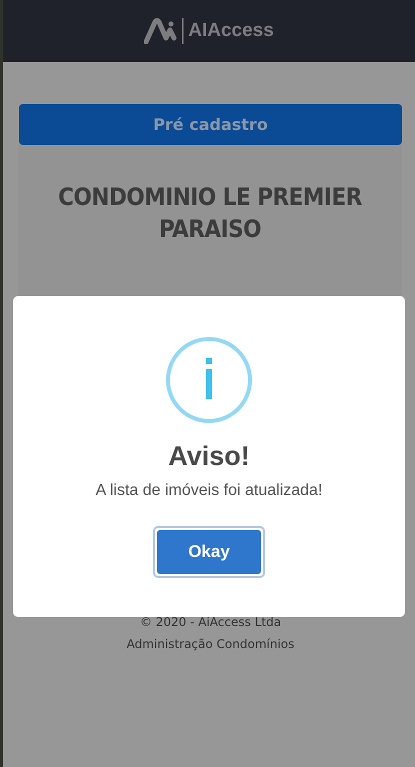 This screenshot has width=415, height=767. I want to click on dialog-title: Aviso!, so click(209, 456).